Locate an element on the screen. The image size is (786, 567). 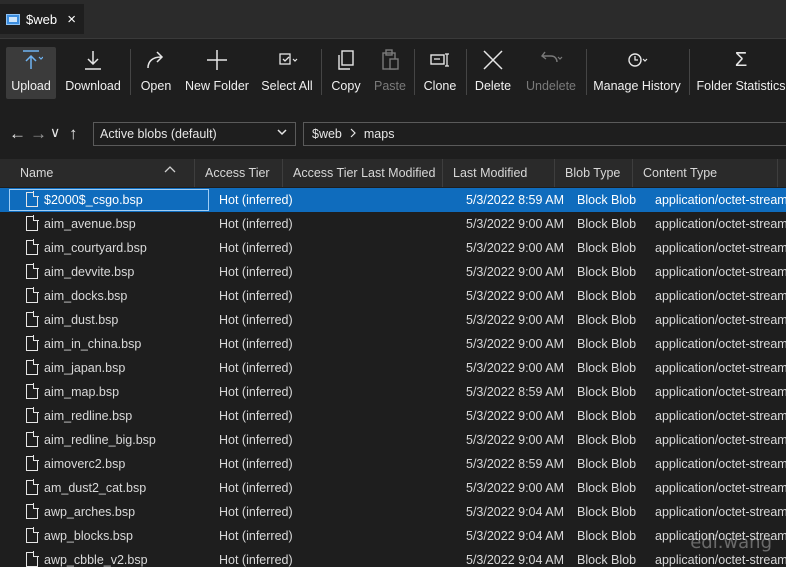
blob-name-cell: aim_map.bsp is located at coordinates (109, 392).